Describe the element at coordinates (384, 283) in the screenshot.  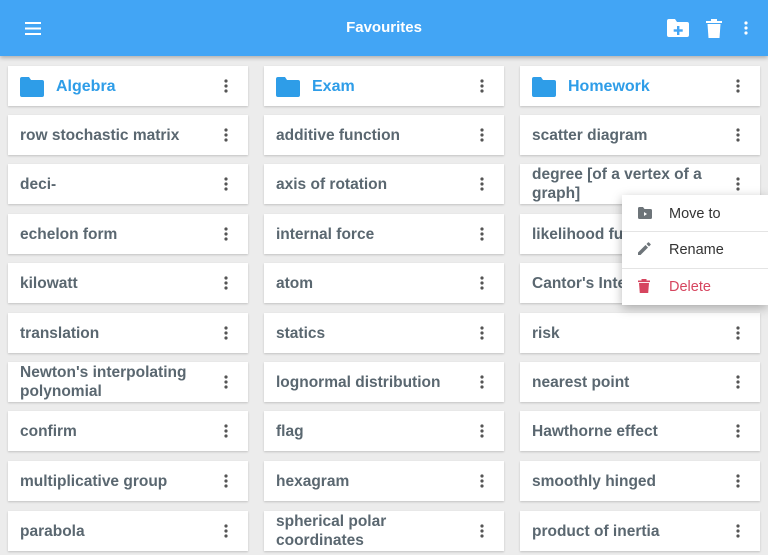
I see `term-card: atom` at that location.